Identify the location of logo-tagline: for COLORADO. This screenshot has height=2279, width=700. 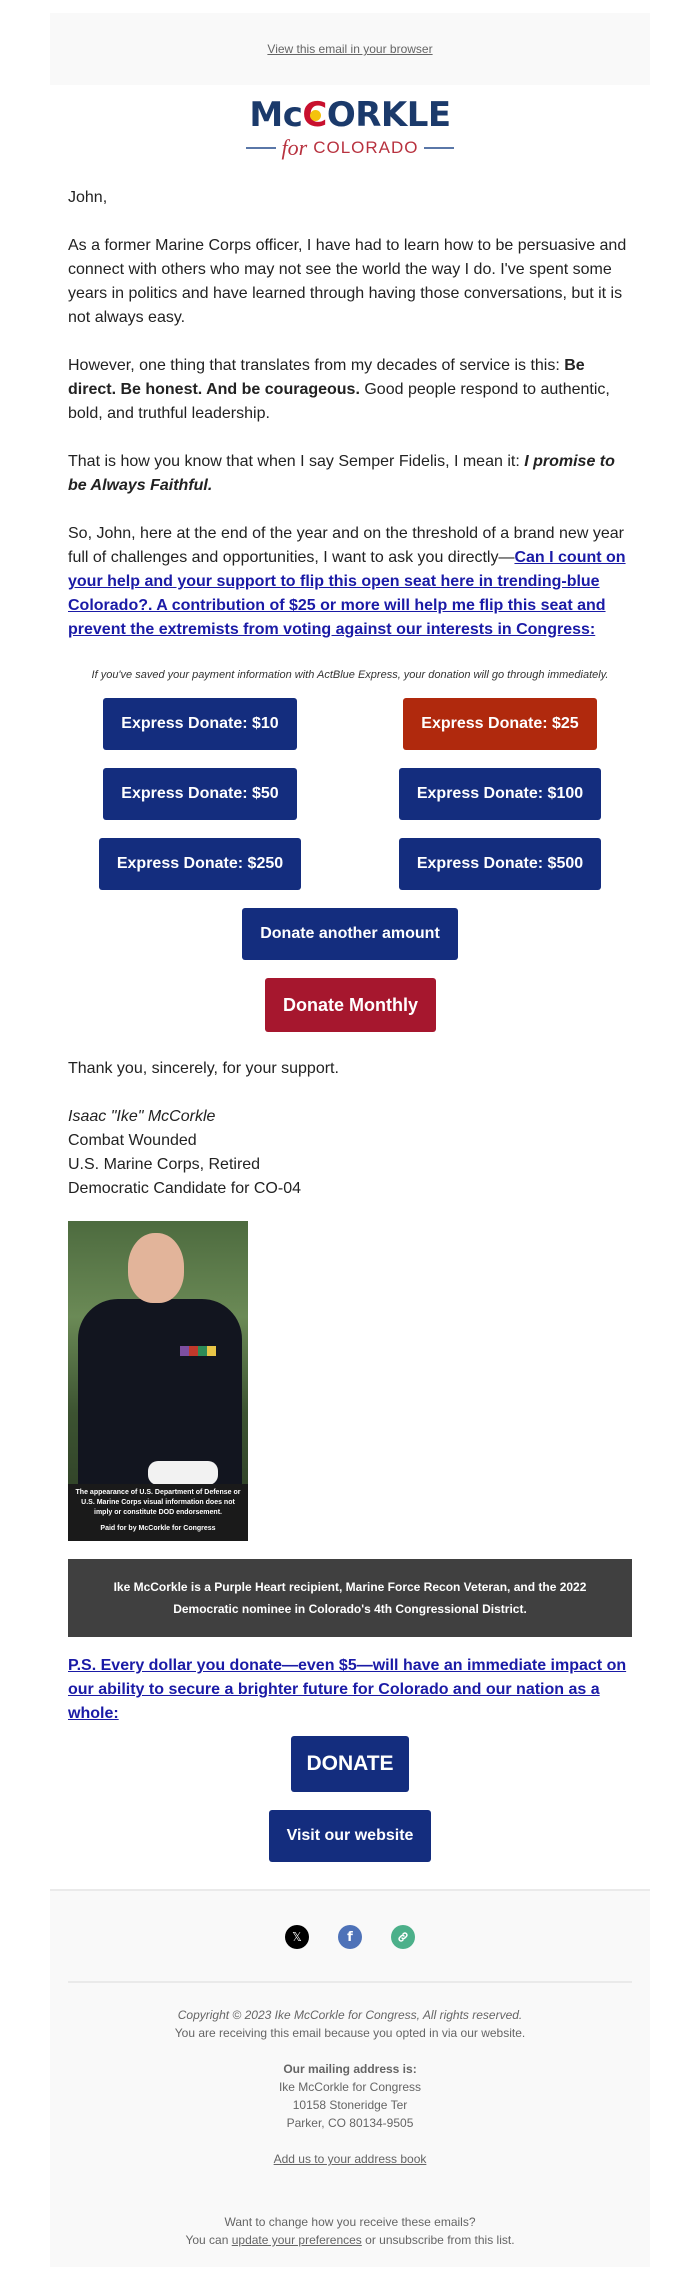
(350, 148).